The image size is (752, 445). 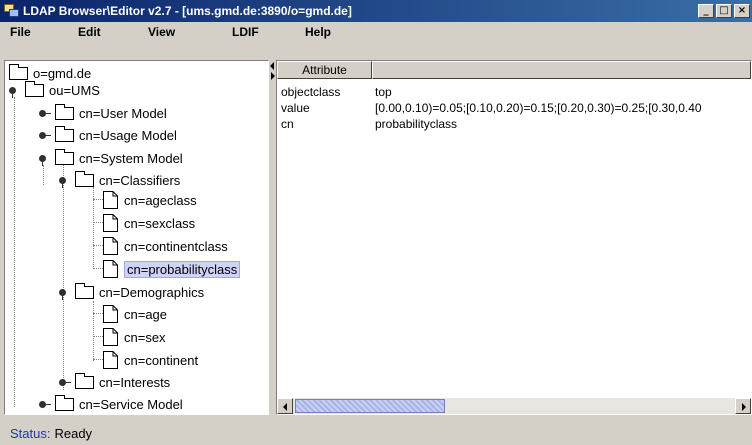 I want to click on tree-node-ageclass: cn=ageclass, so click(x=150, y=200).